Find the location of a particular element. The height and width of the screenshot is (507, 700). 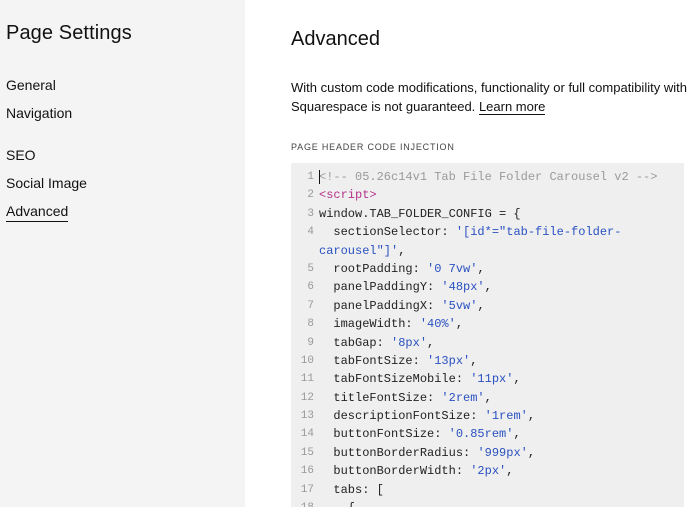

line-number: 9 is located at coordinates (310, 342).